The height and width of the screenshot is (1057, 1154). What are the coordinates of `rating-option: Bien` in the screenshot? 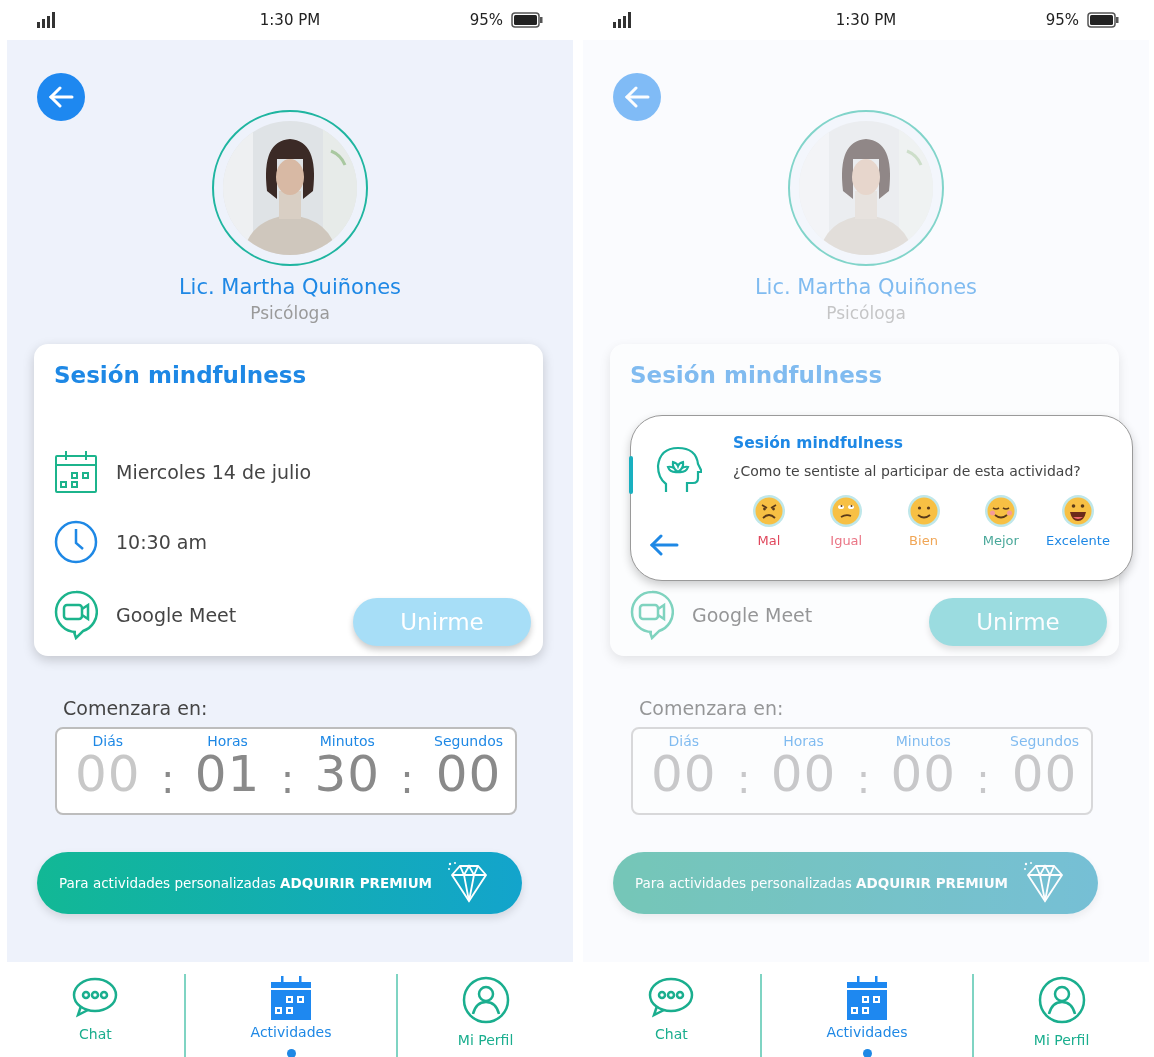 It's located at (923, 522).